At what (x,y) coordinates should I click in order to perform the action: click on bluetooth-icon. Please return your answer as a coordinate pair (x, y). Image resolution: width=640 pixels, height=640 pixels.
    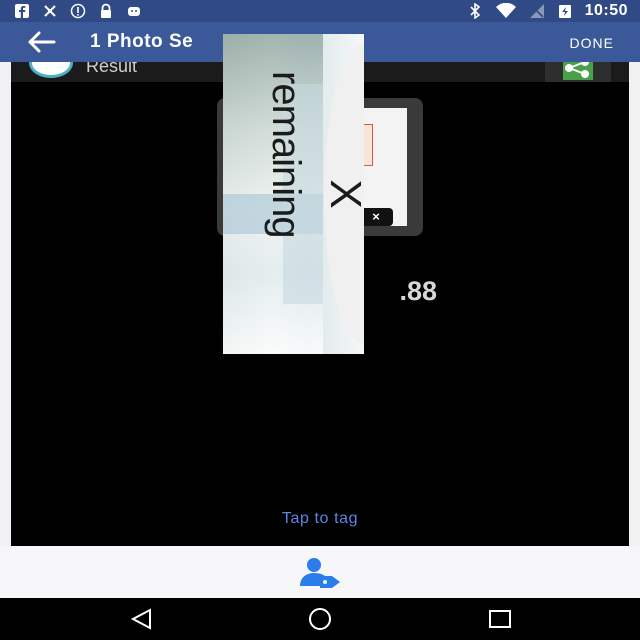
    Looking at the image, I should click on (475, 11).